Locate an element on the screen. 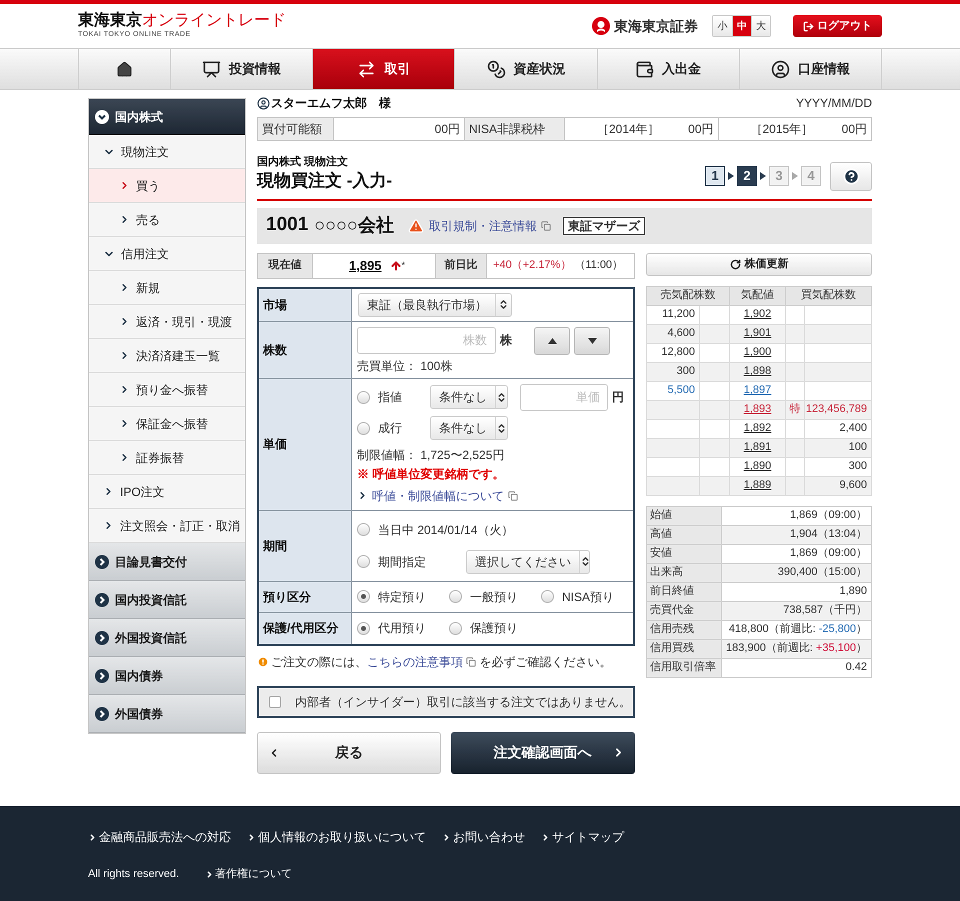  refresh-button: 株価更新 is located at coordinates (759, 264).